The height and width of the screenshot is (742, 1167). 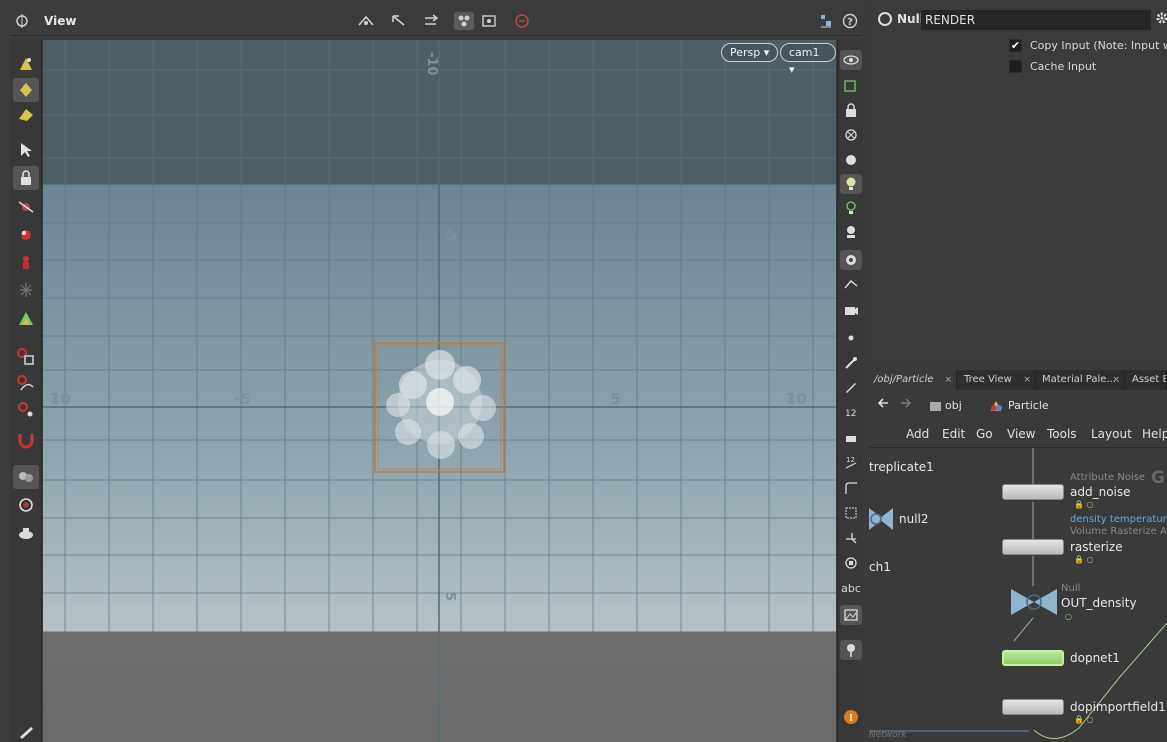 What do you see at coordinates (26, 150) in the screenshot?
I see `select-tool-icon` at bounding box center [26, 150].